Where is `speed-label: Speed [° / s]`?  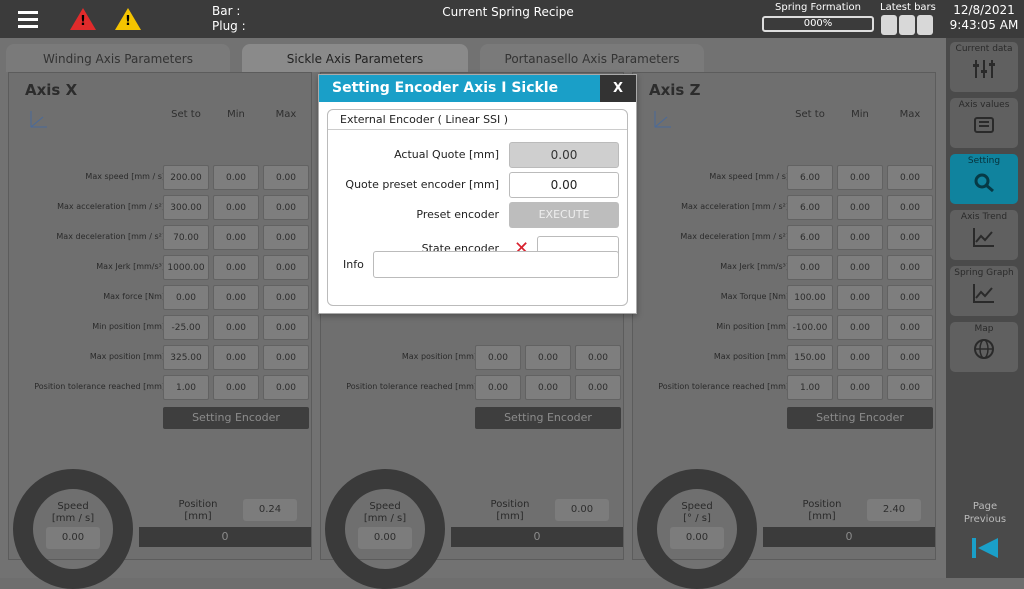
speed-label: Speed [° / s] is located at coordinates (697, 512).